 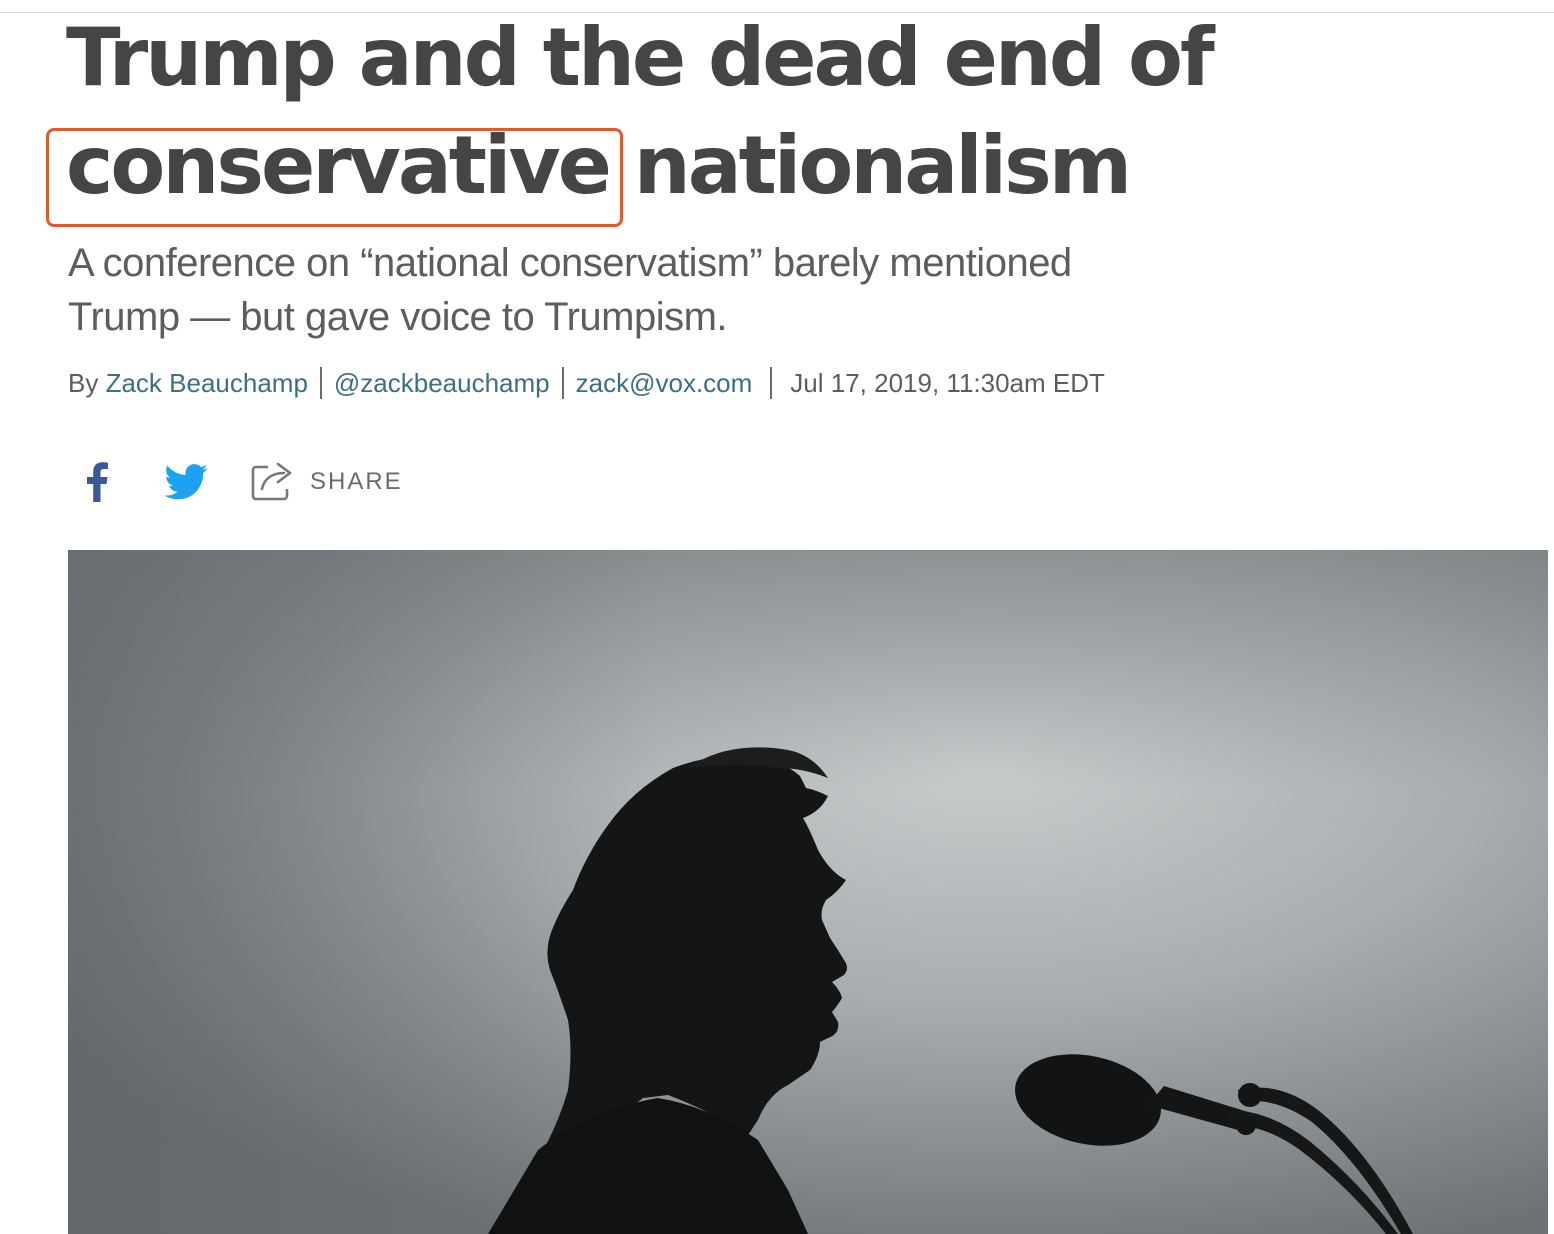 What do you see at coordinates (882, 165) in the screenshot?
I see `headline-text-part2: nationalism` at bounding box center [882, 165].